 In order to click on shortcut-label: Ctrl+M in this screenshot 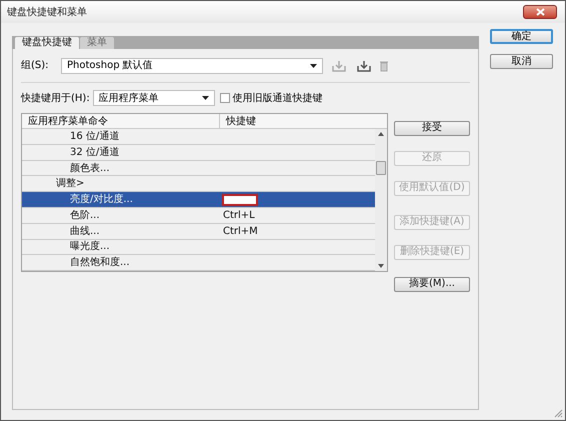, I will do `click(240, 231)`.